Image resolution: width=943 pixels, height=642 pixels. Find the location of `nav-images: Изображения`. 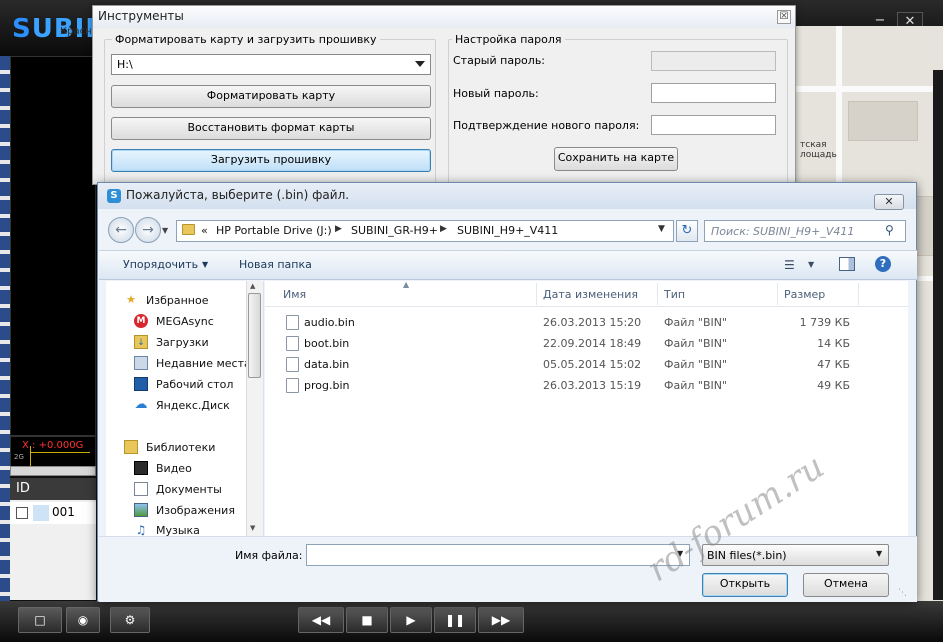

nav-images: Изображения is located at coordinates (195, 510).